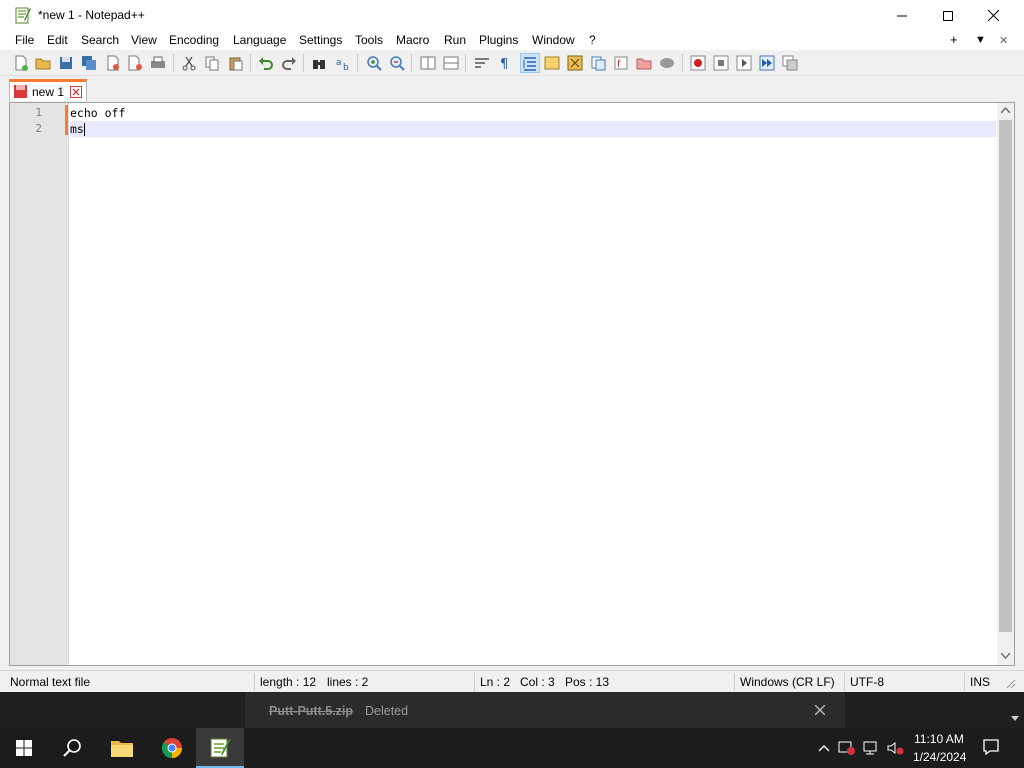  I want to click on menu-run: Run, so click(455, 40).